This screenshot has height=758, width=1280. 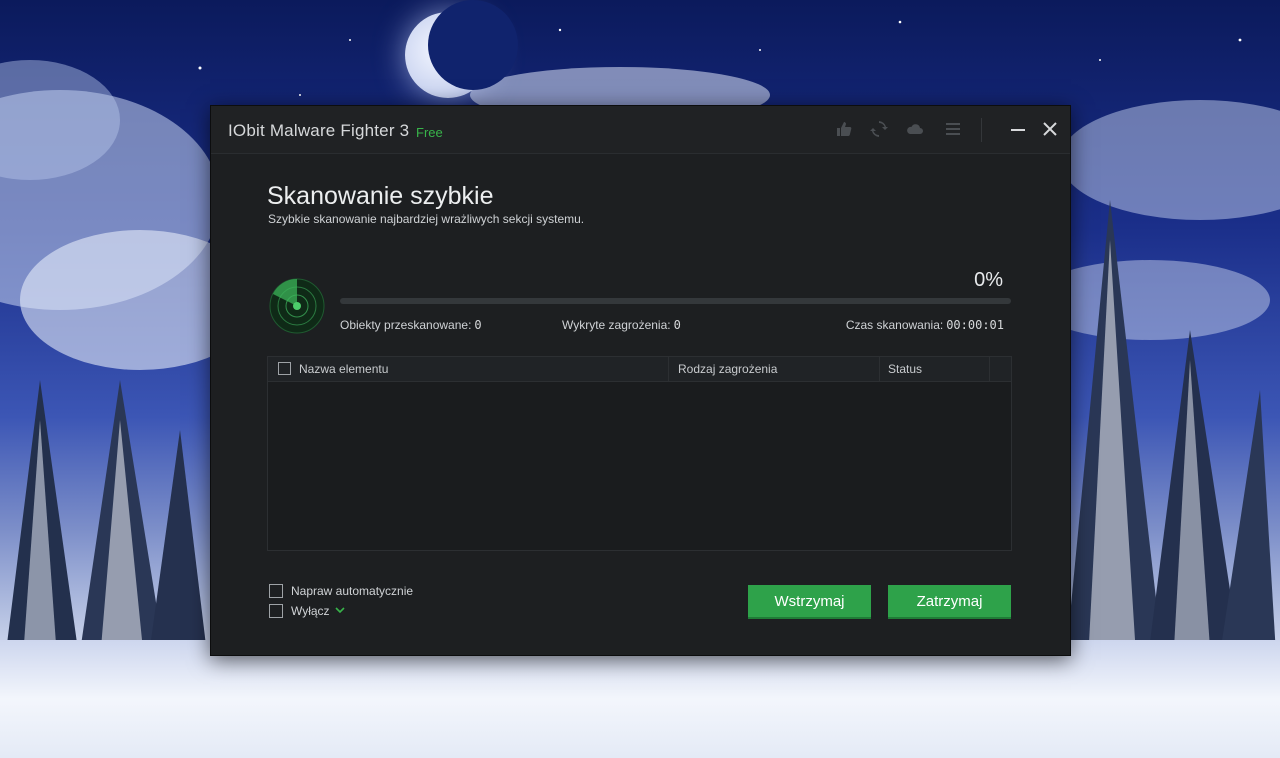 I want to click on stop-button: Zatrzymaj, so click(x=949, y=602).